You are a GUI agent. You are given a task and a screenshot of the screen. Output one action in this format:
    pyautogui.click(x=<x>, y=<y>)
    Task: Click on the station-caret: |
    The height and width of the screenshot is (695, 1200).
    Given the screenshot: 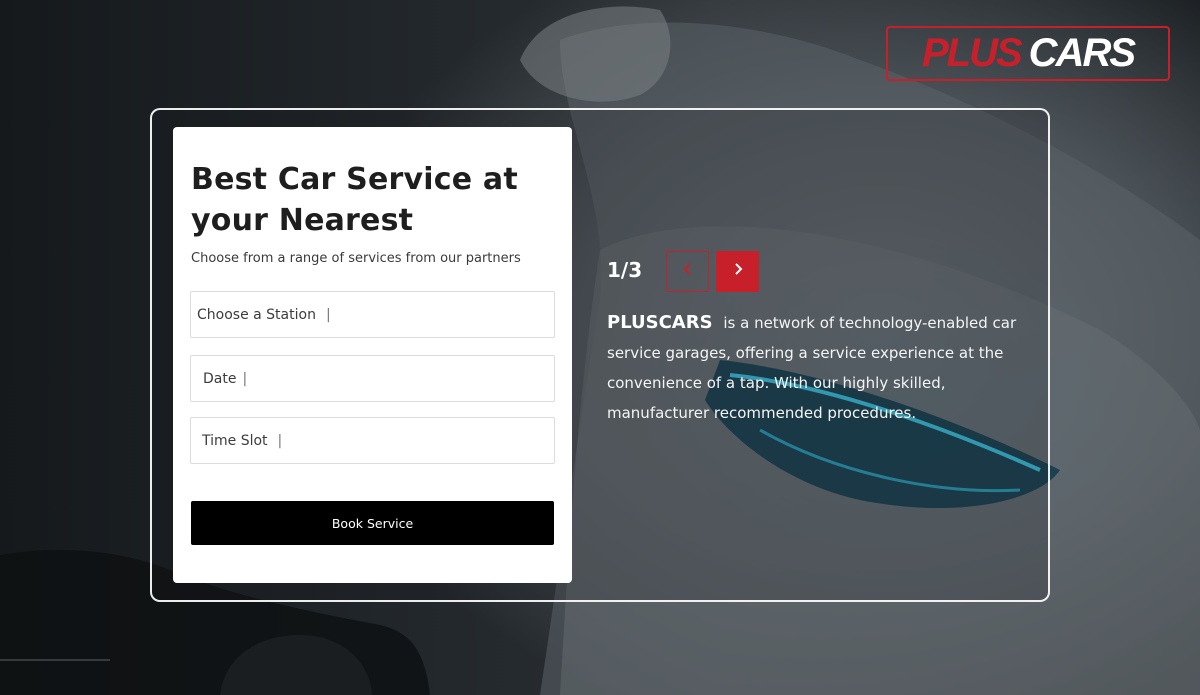 What is the action you would take?
    pyautogui.click(x=328, y=314)
    